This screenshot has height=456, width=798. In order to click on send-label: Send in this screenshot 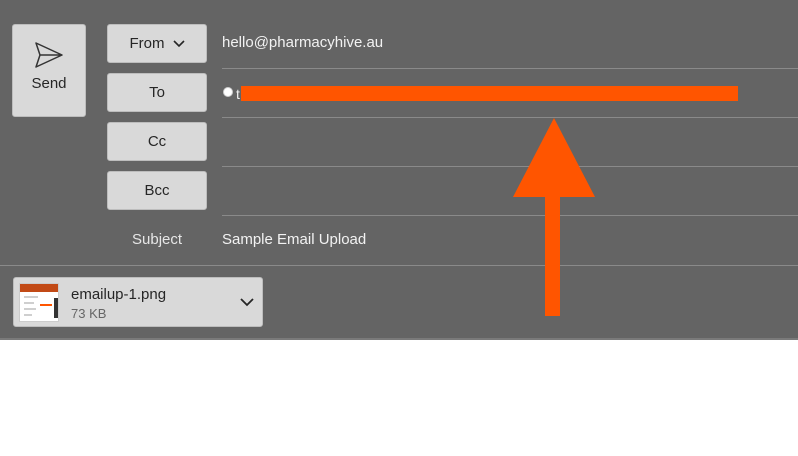, I will do `click(49, 83)`.